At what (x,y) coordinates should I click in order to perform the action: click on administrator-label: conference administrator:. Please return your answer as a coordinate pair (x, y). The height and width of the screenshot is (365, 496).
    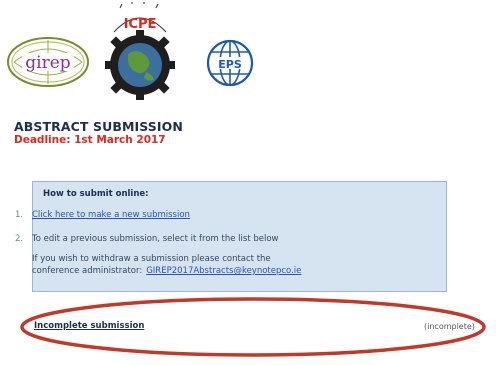
    Looking at the image, I should click on (87, 271).